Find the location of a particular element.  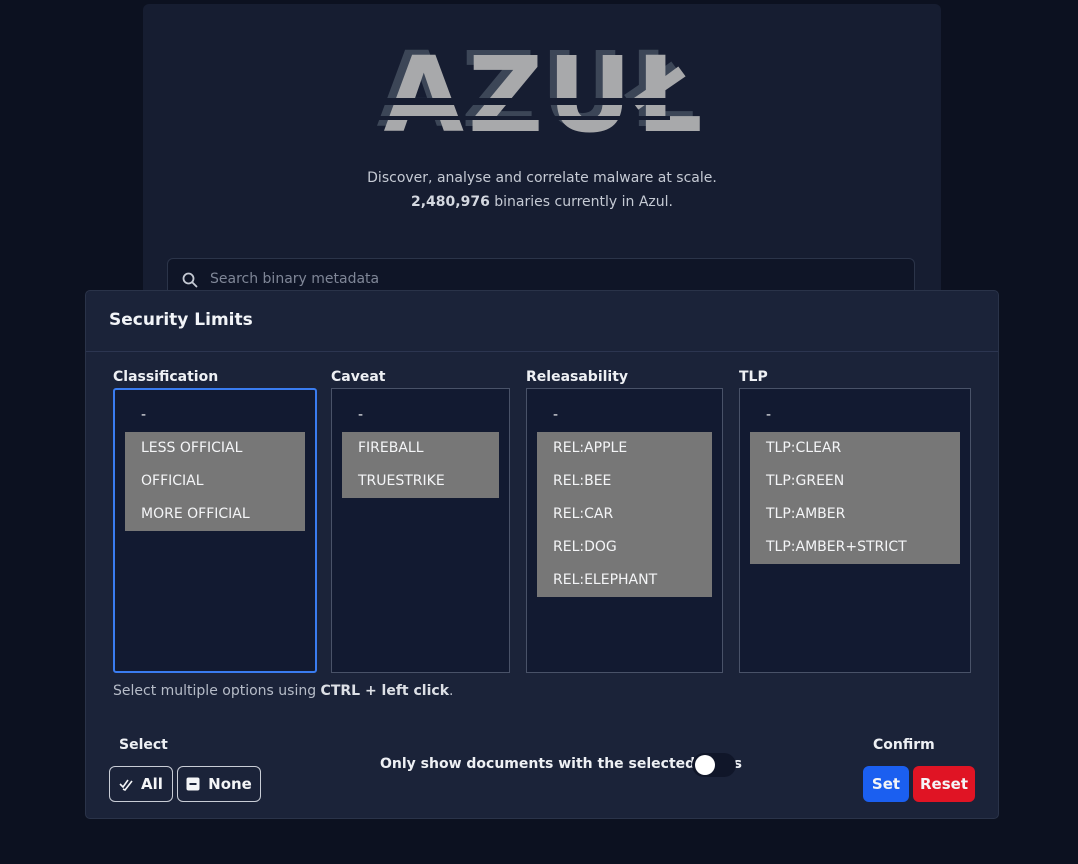

reset-label: Reset is located at coordinates (944, 784).